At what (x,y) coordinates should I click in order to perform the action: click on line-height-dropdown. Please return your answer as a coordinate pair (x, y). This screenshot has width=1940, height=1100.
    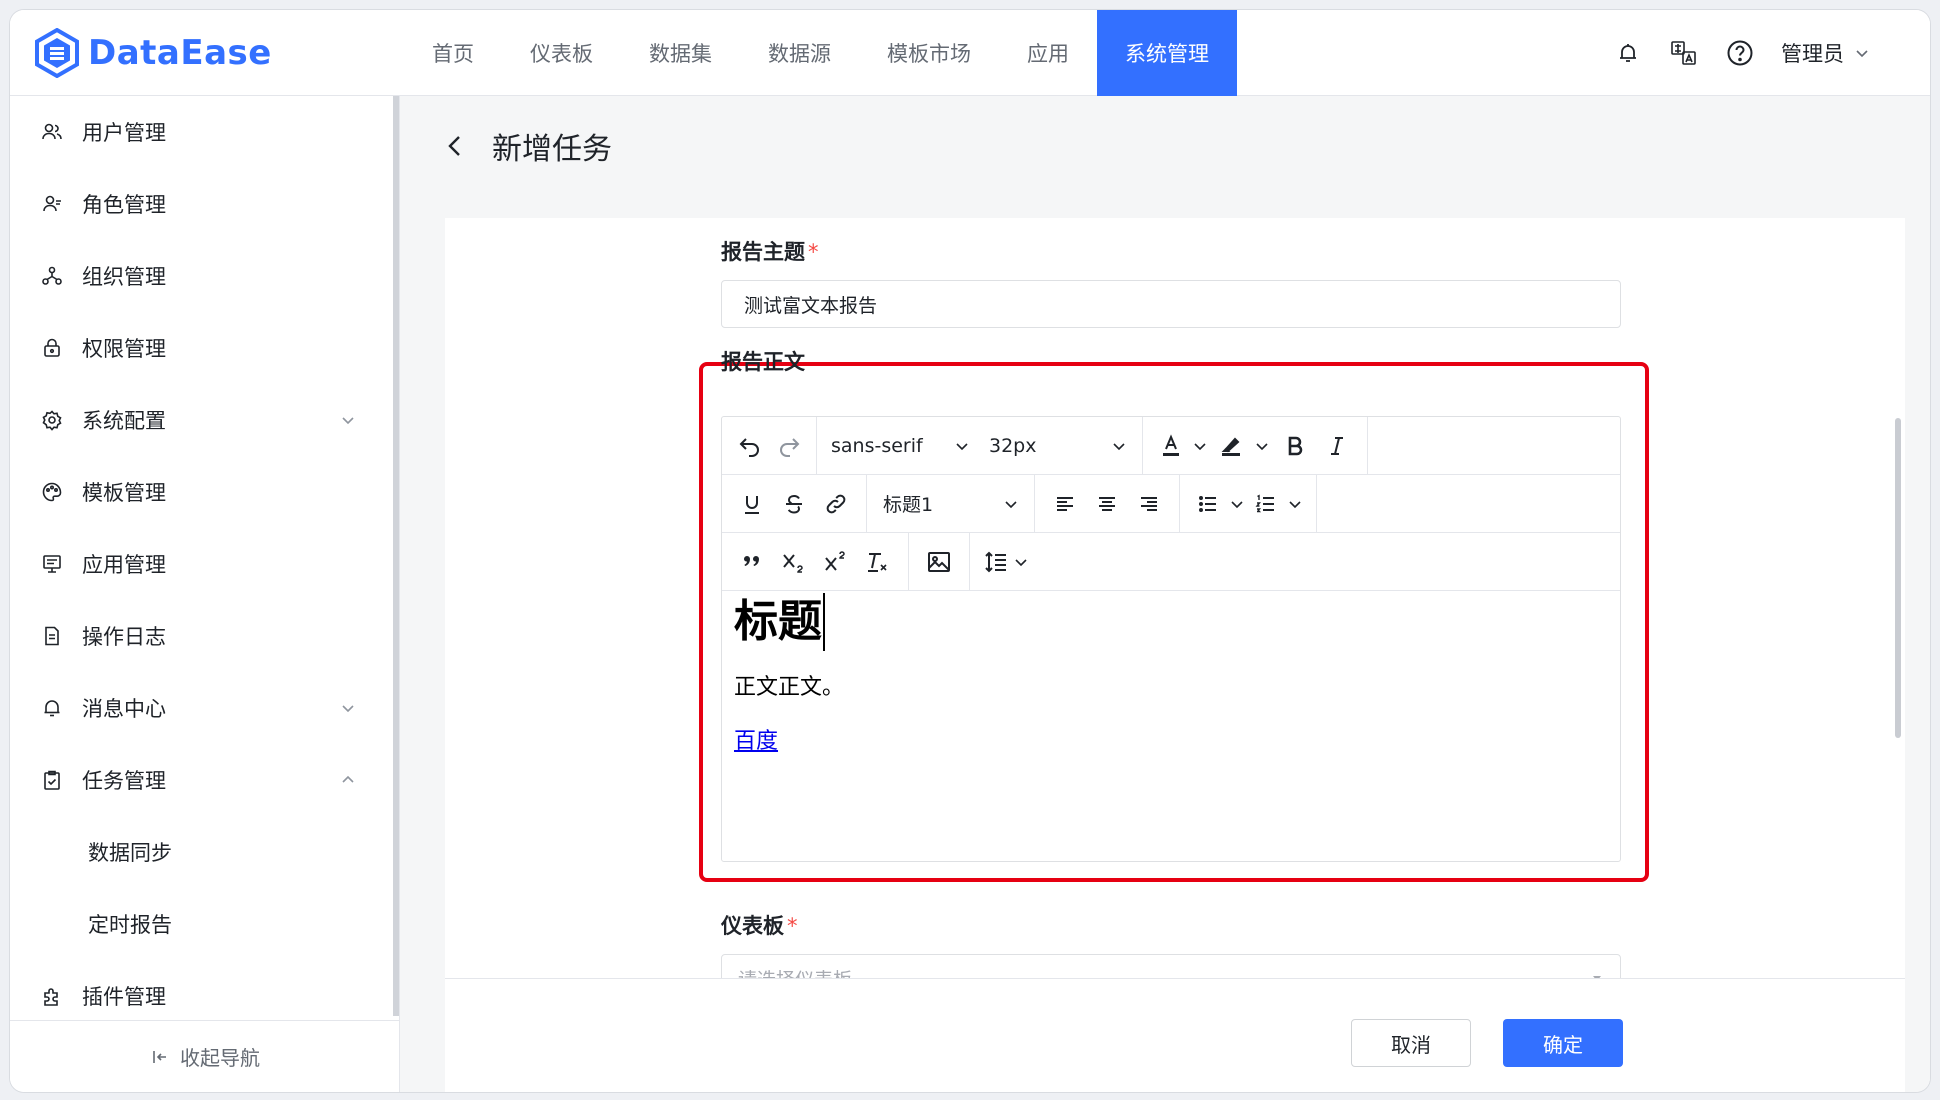
    Looking at the image, I should click on (1021, 562).